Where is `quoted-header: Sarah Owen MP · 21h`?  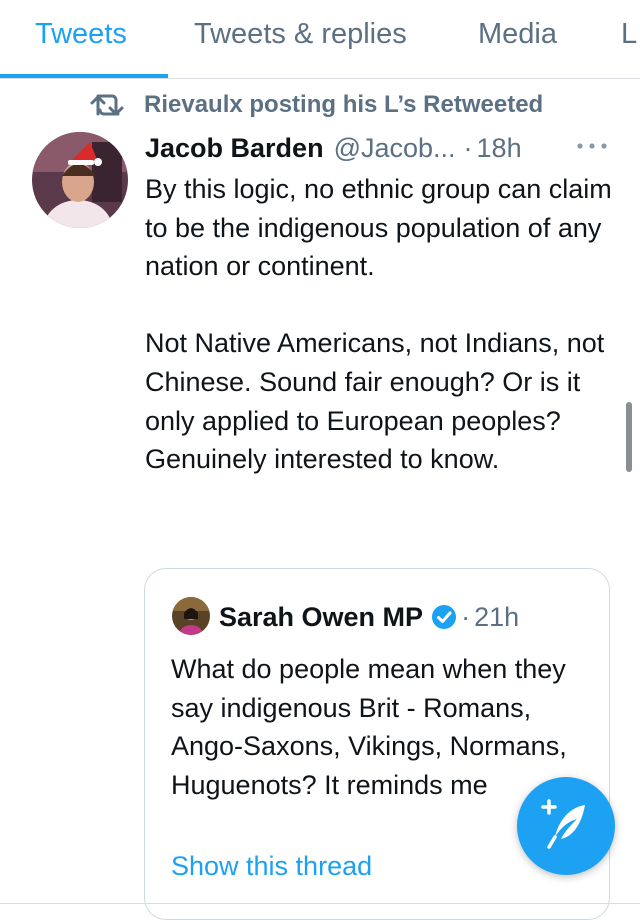 quoted-header: Sarah Owen MP · 21h is located at coordinates (369, 617).